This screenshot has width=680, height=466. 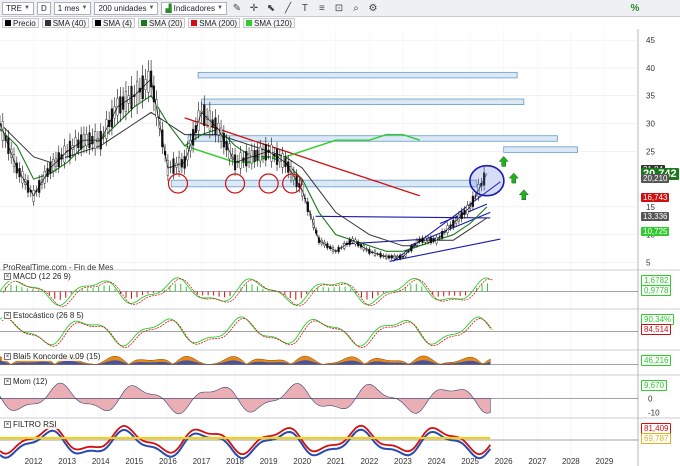 I want to click on panel-value-tag: 84,514, so click(x=656, y=329).